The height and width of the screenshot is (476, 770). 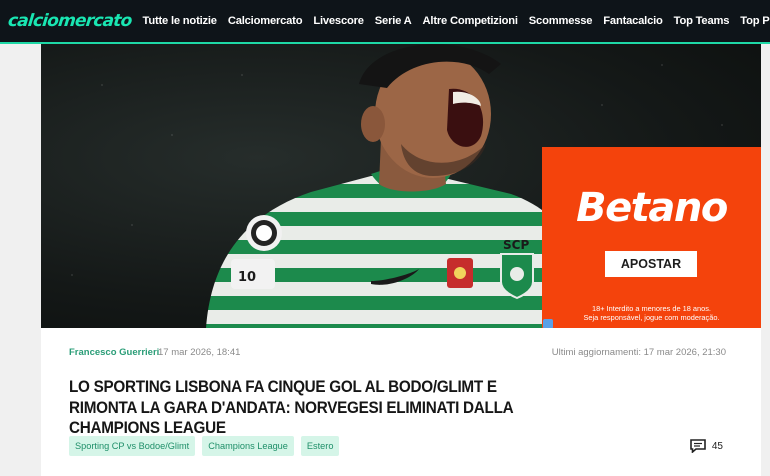 I want to click on comments-link: 45, so click(x=706, y=446).